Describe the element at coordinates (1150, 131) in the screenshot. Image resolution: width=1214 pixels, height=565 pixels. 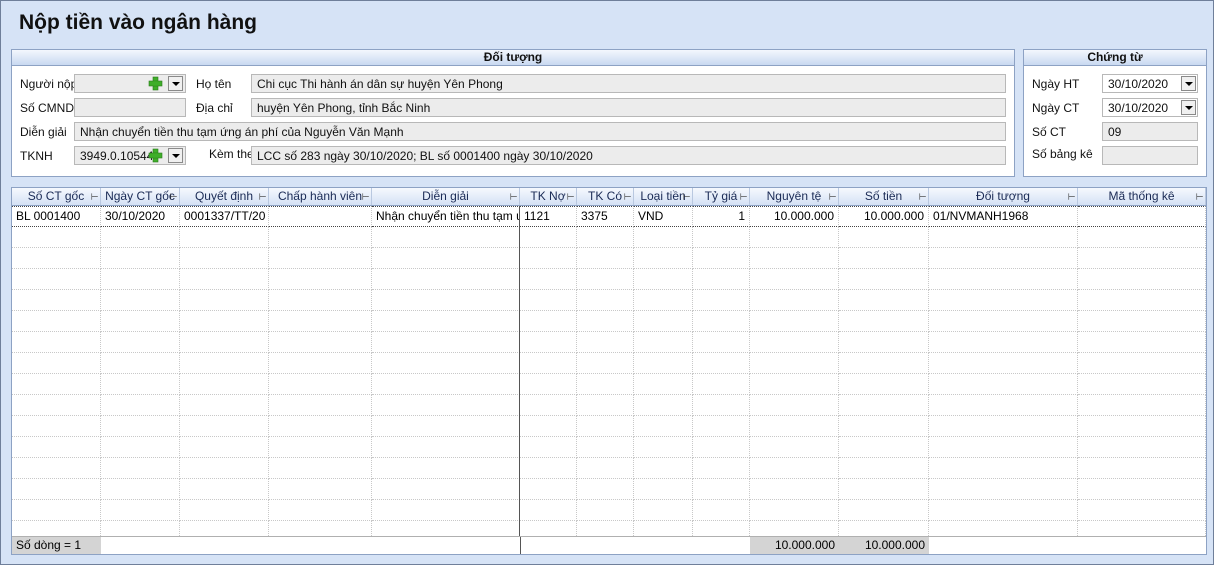
I see `so-ct-field: 09` at that location.